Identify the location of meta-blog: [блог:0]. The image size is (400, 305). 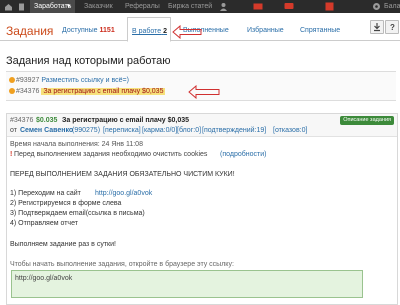
(189, 130).